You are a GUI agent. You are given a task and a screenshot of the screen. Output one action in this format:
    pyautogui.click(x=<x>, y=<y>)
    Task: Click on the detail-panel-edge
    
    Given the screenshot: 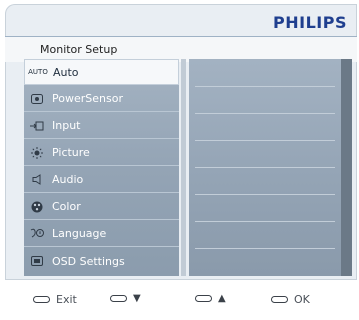 What is the action you would take?
    pyautogui.click(x=346, y=167)
    